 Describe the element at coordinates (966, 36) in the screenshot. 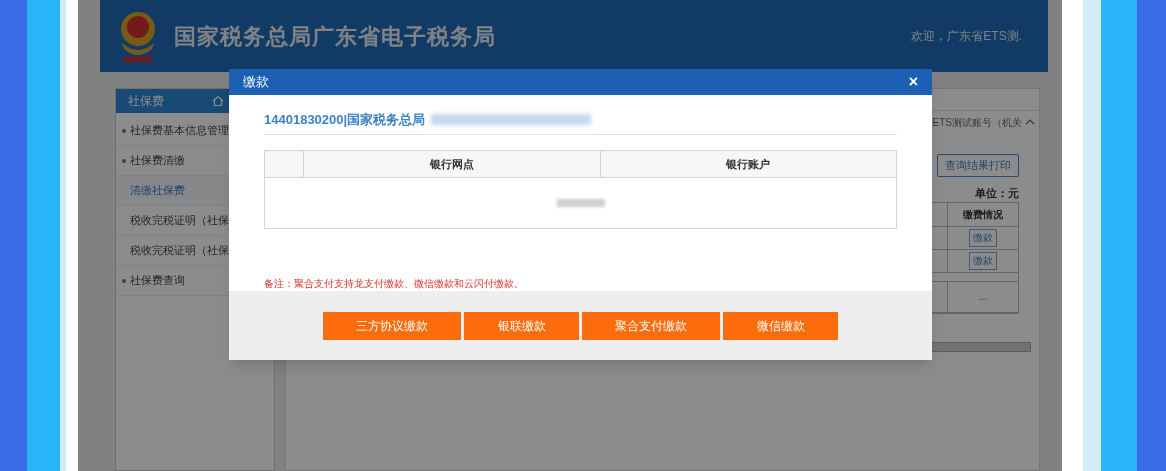

I see `welcome-text: 欢迎，广东省ETS测.` at that location.